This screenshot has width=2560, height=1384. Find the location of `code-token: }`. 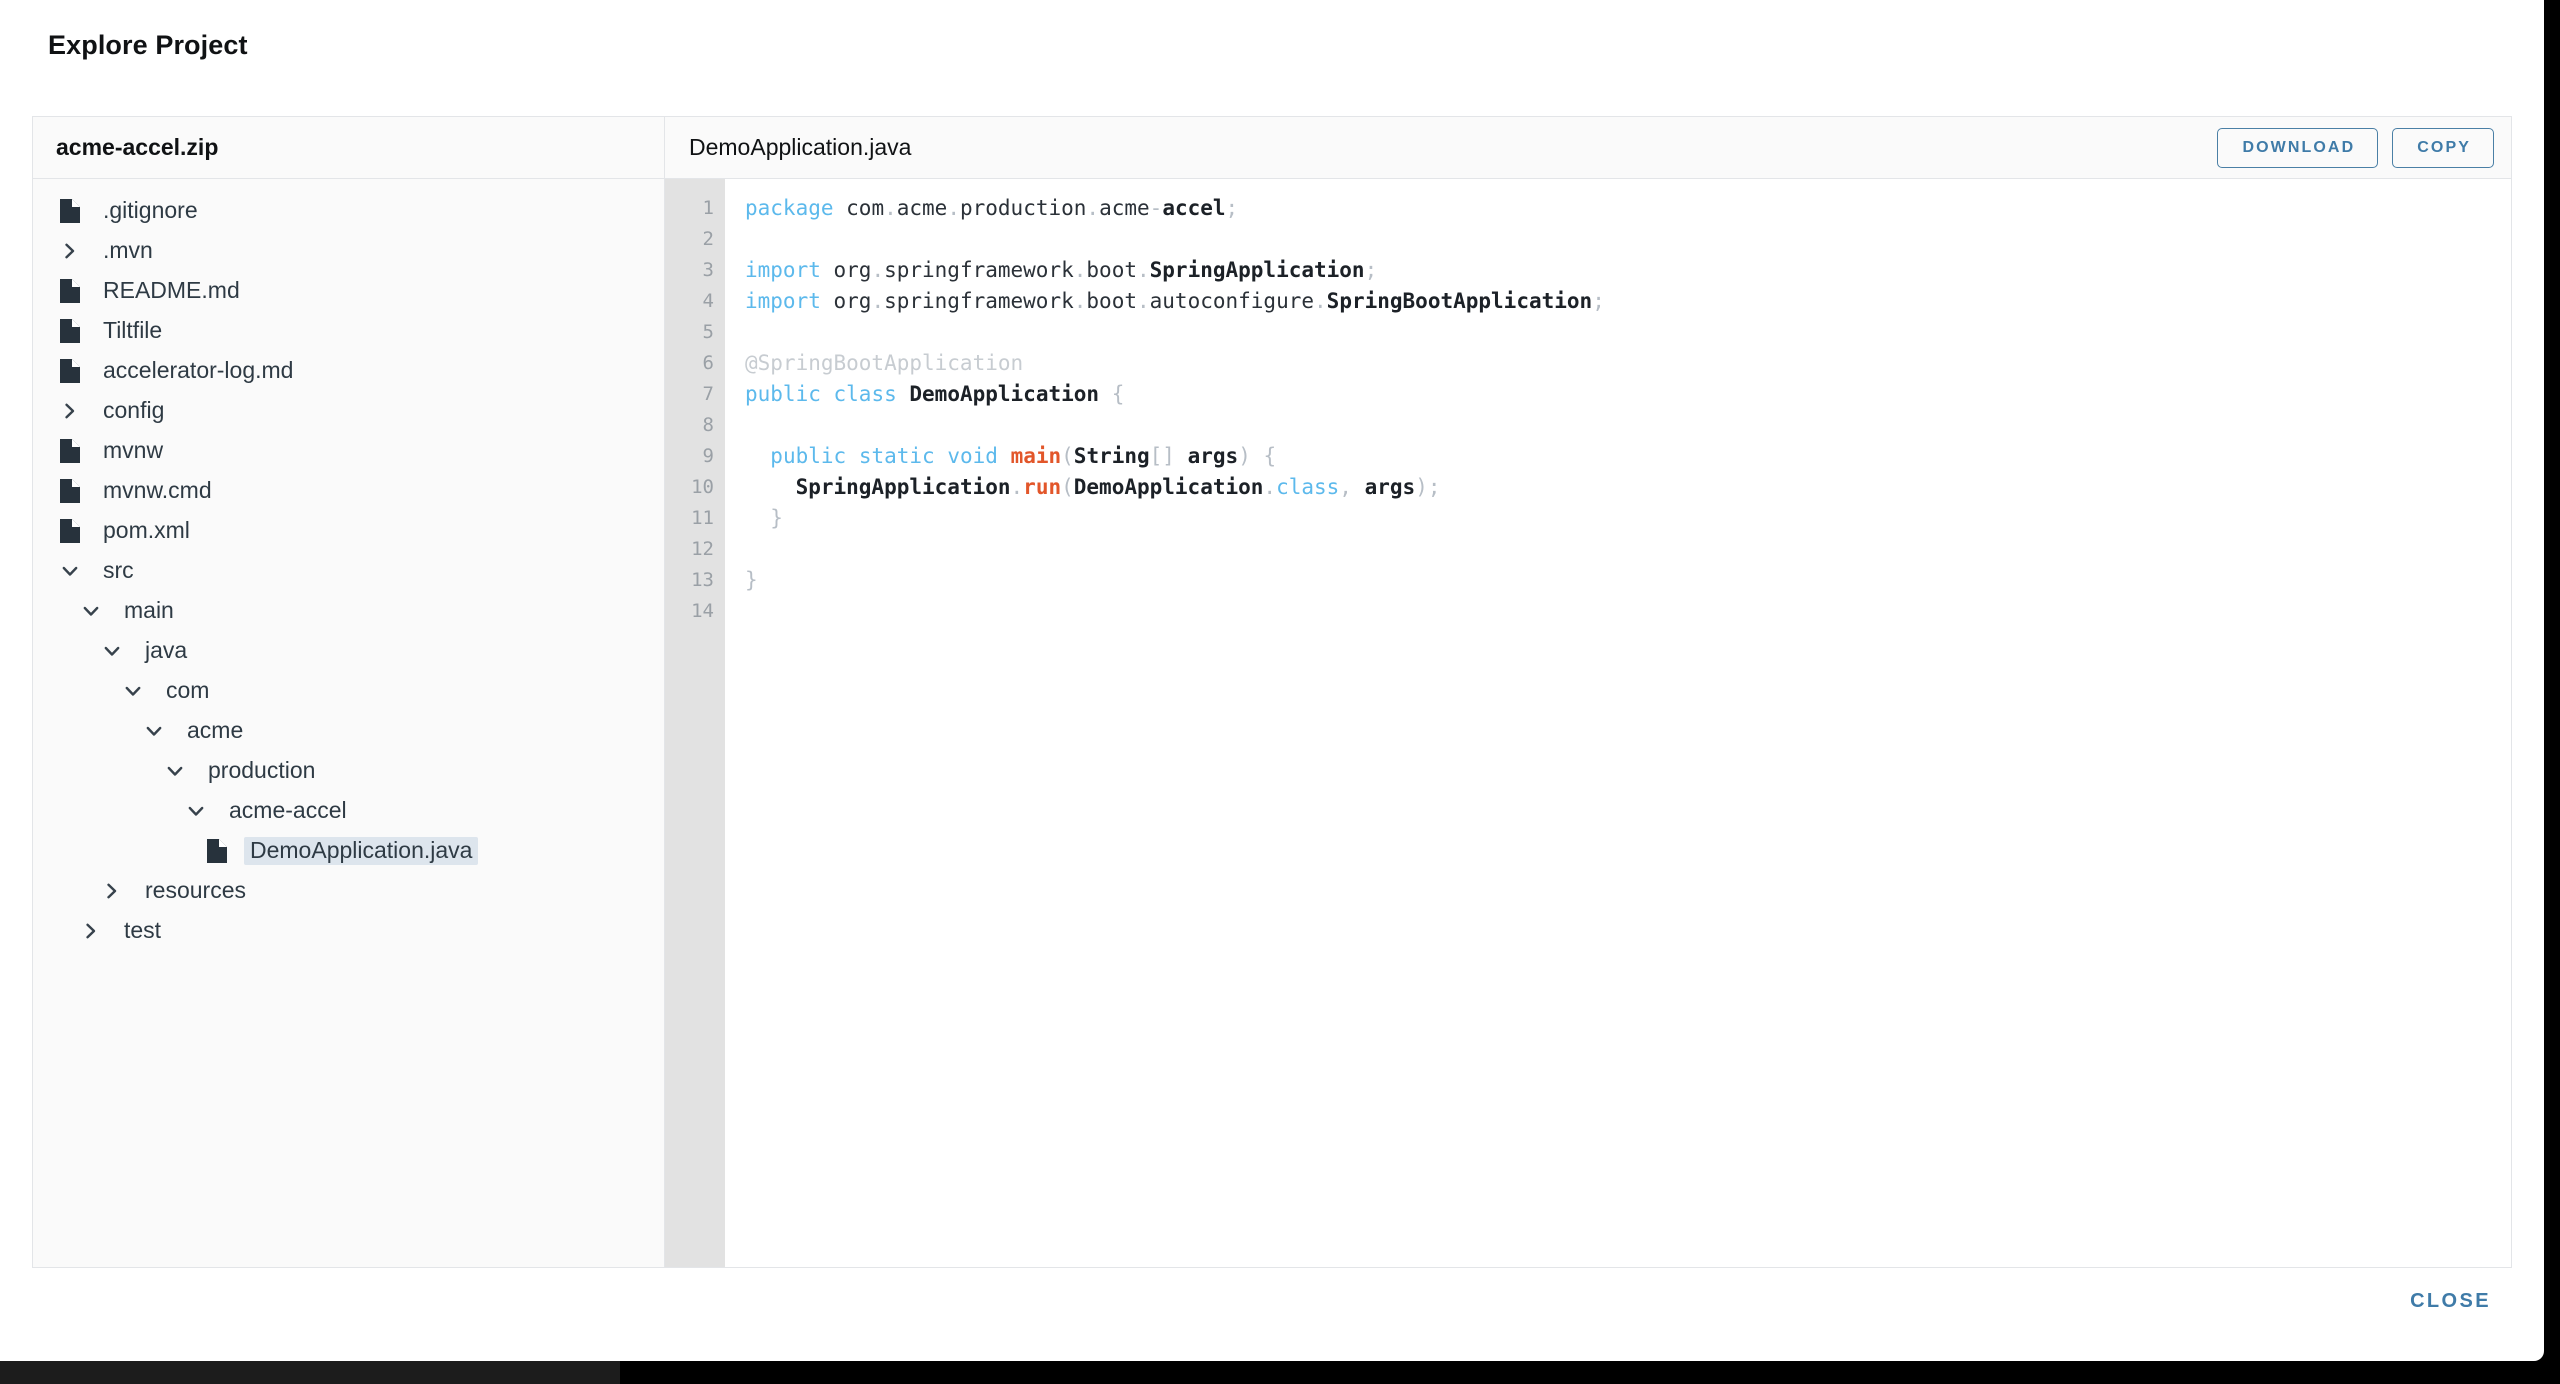

code-token: } is located at coordinates (751, 580).